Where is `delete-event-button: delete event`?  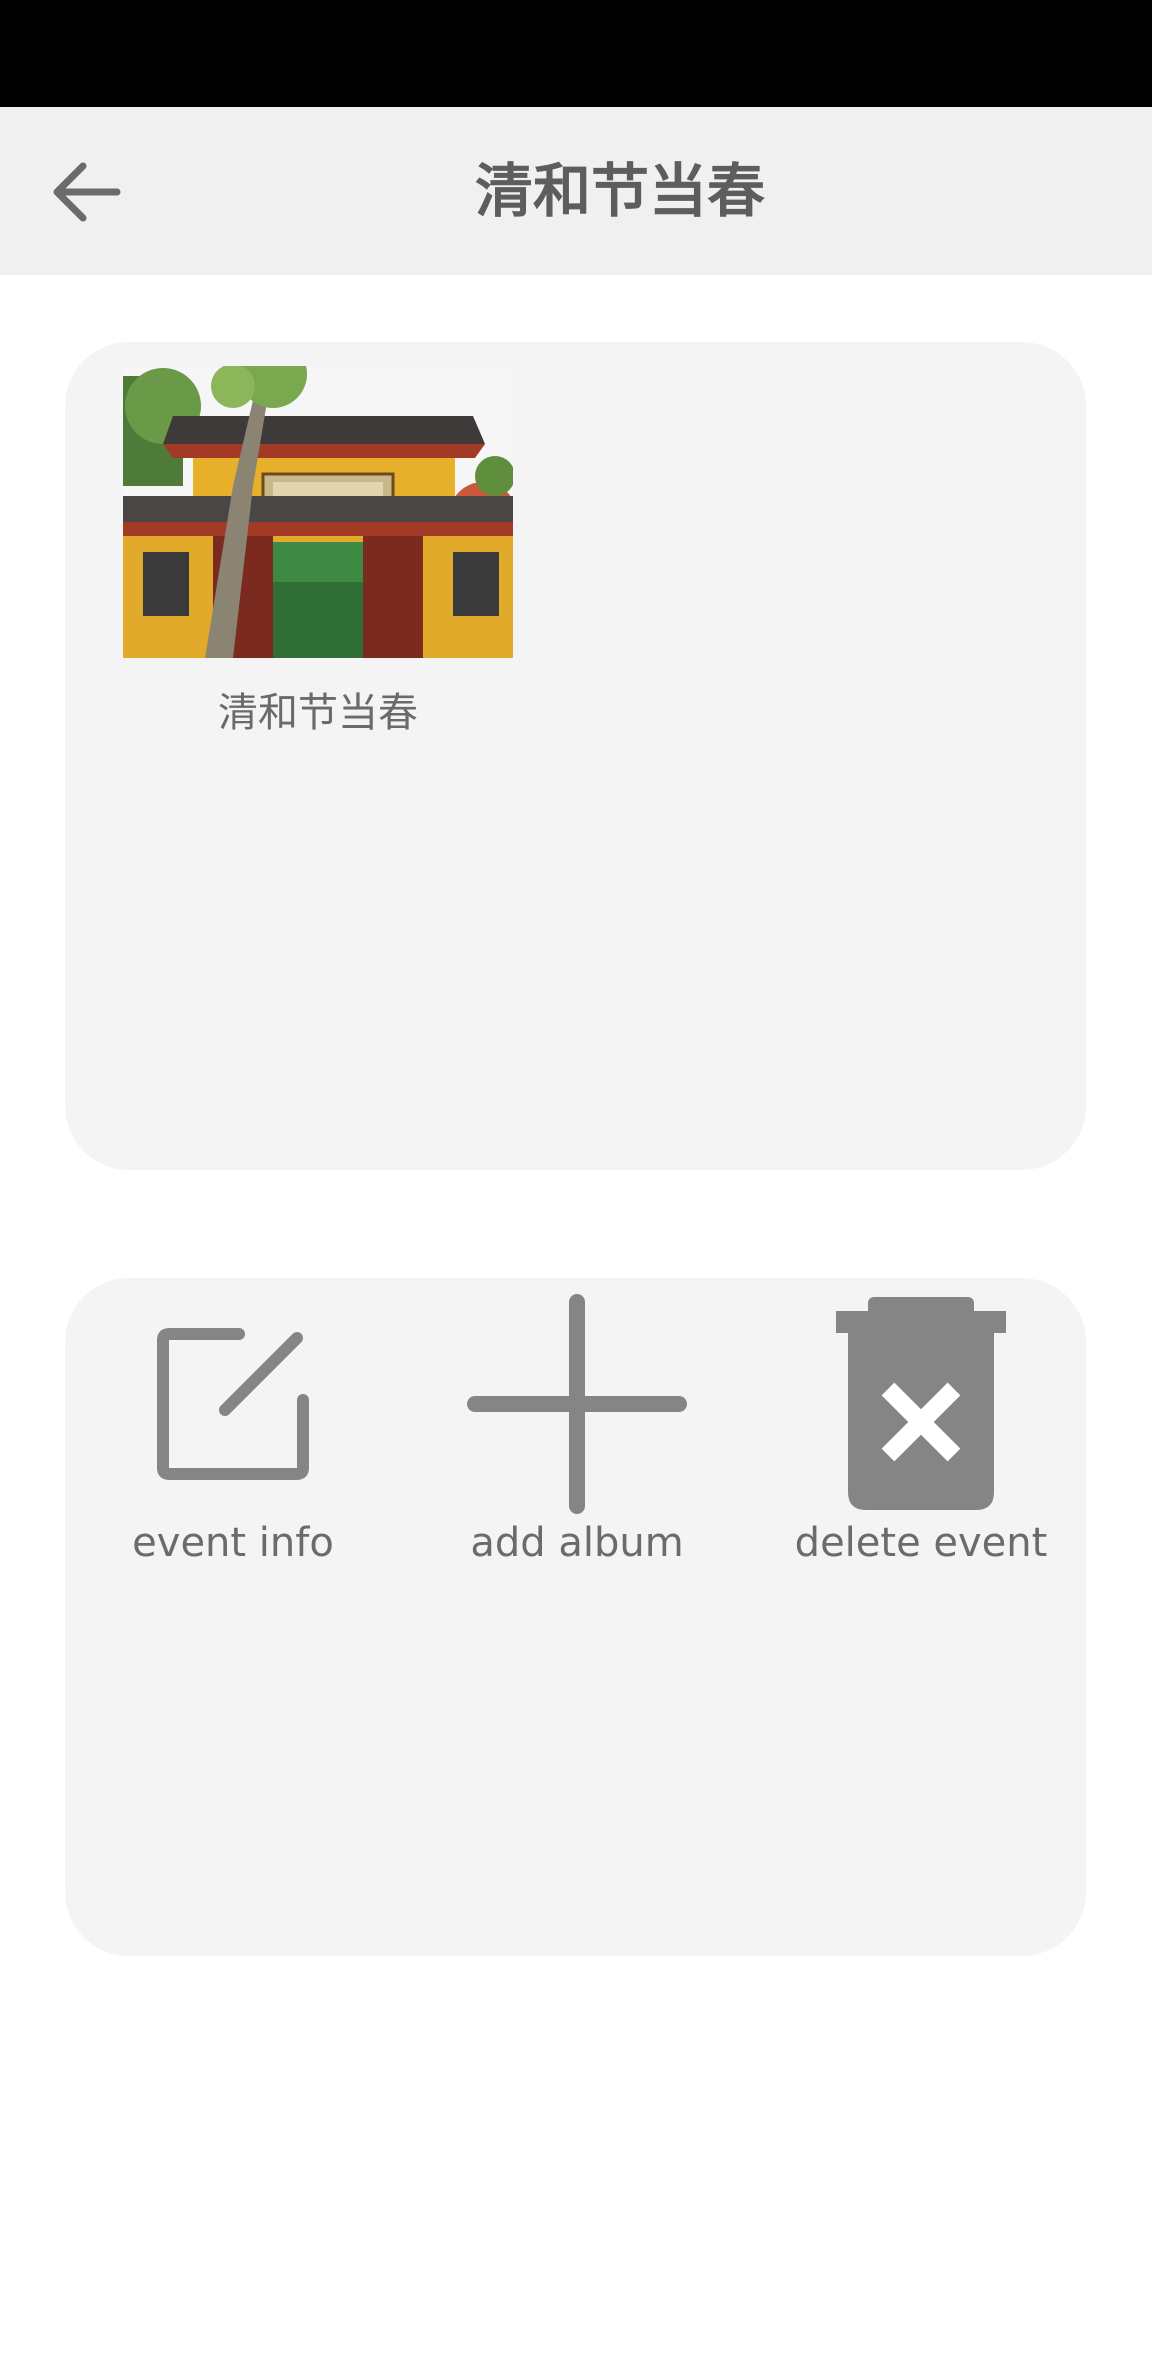 delete-event-button: delete event is located at coordinates (921, 1430).